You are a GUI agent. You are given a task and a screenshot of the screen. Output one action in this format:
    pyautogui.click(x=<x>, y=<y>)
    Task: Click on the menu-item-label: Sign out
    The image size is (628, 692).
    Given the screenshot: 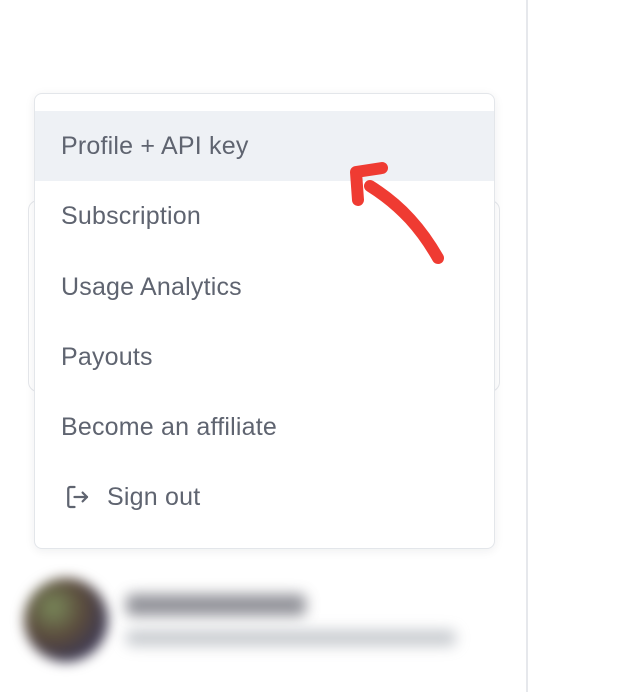 What is the action you would take?
    pyautogui.click(x=154, y=496)
    